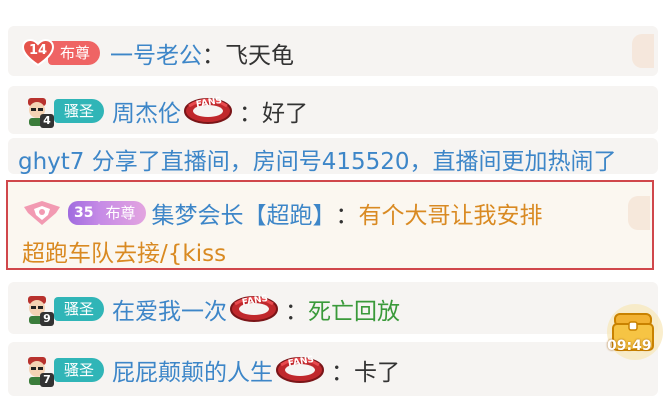 This screenshot has width=666, height=408. What do you see at coordinates (333, 51) in the screenshot?
I see `chat-message: 14 布尊 一号老公 ： 飞天龟` at bounding box center [333, 51].